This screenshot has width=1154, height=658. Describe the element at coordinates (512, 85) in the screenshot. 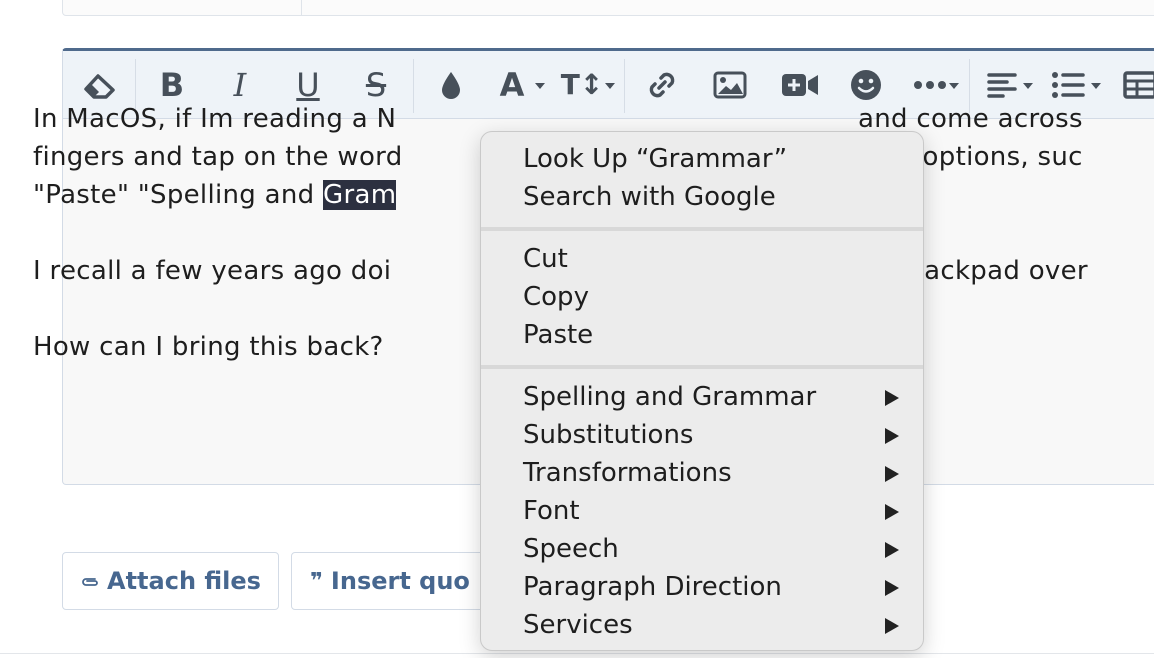

I see `font-icon: A` at that location.